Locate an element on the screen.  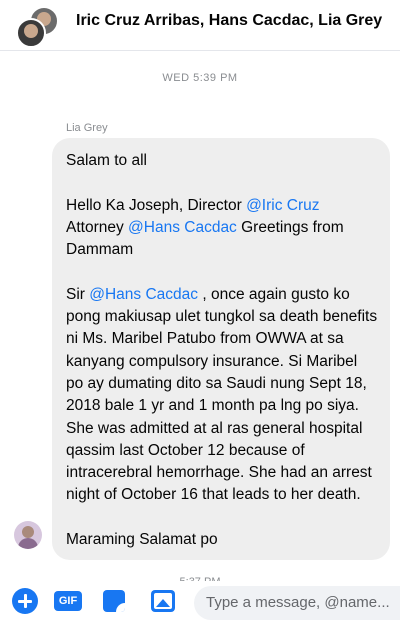
sticker-icon is located at coordinates (114, 601).